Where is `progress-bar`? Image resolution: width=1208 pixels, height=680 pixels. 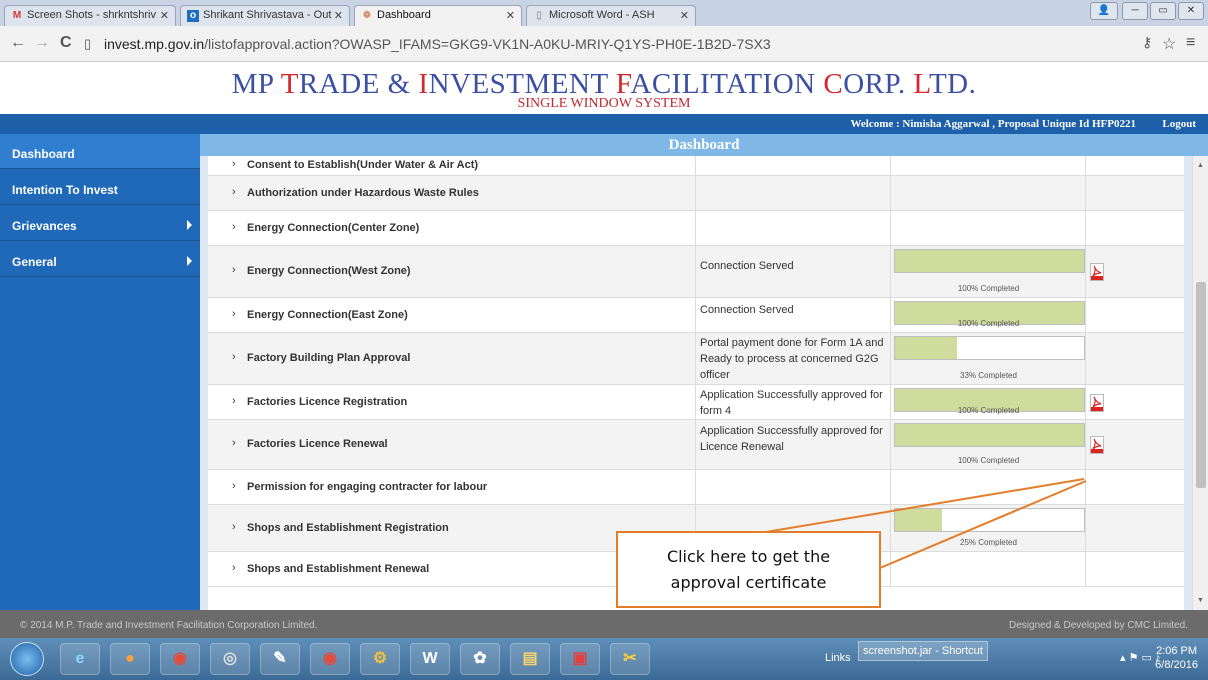
progress-bar is located at coordinates (989, 520).